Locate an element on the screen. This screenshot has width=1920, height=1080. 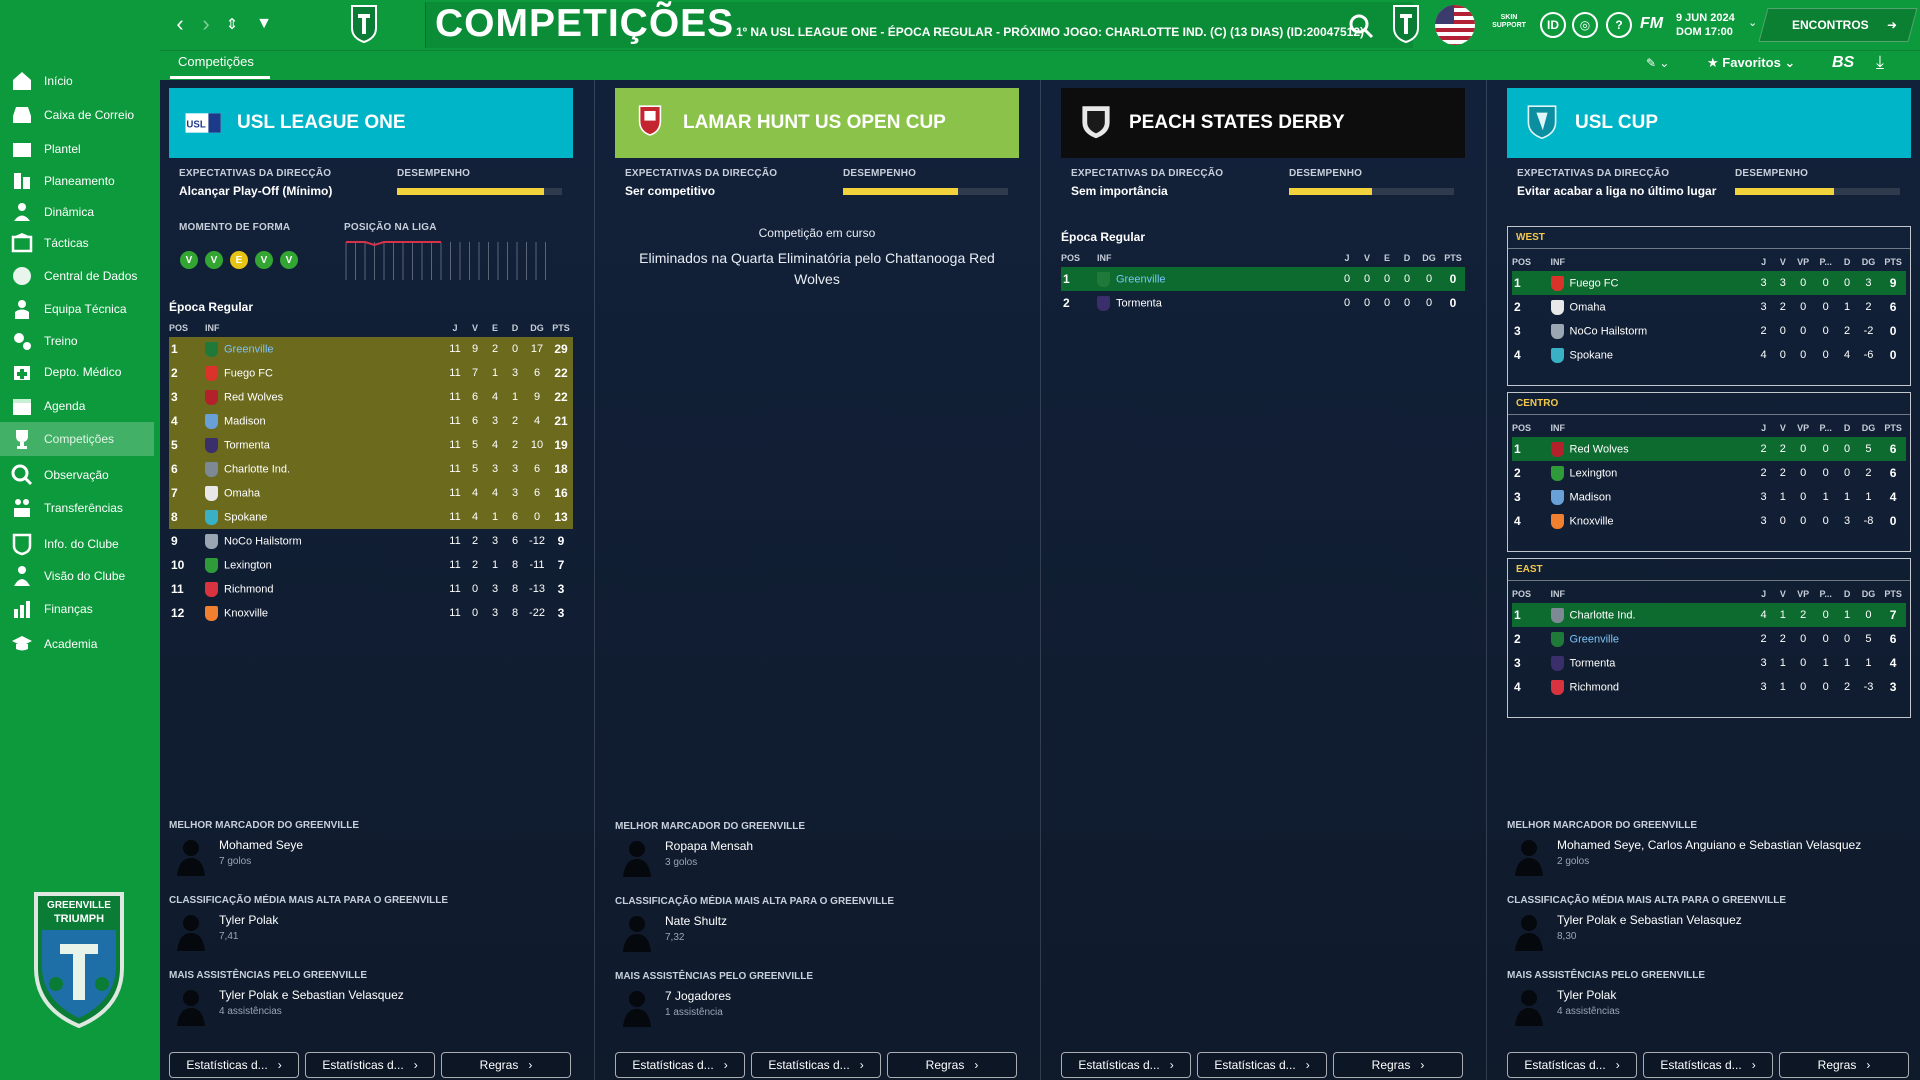
edit-icon: ✎ ⌄ is located at coordinates (1657, 63).